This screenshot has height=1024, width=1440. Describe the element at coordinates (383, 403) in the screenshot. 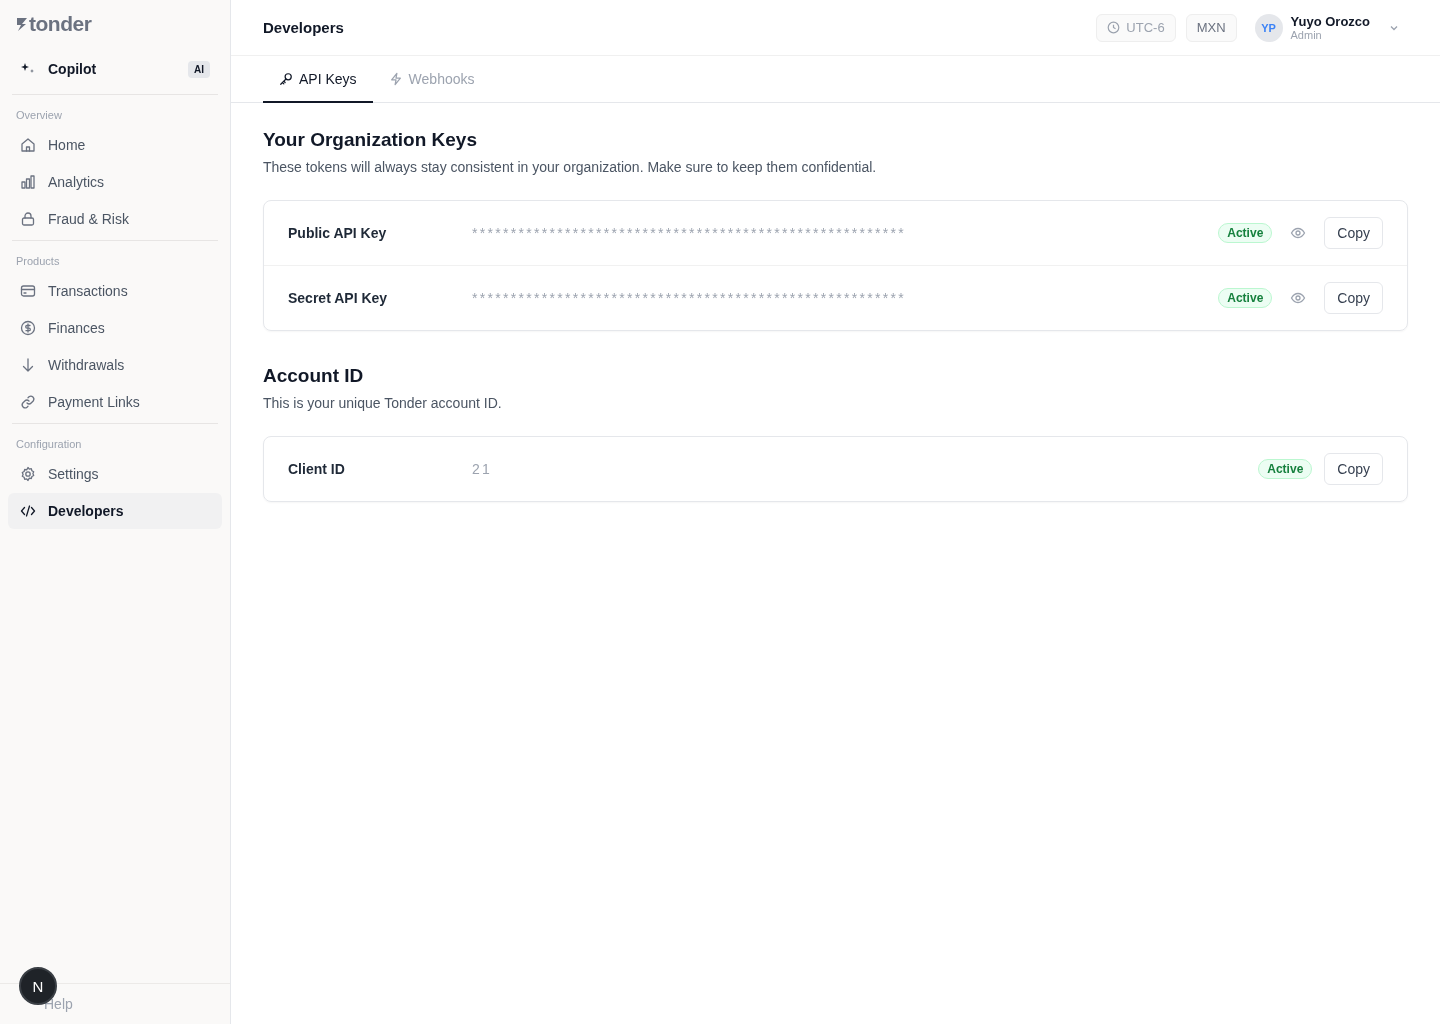

I see `section-description: This is your unique Tonder account ID.` at that location.